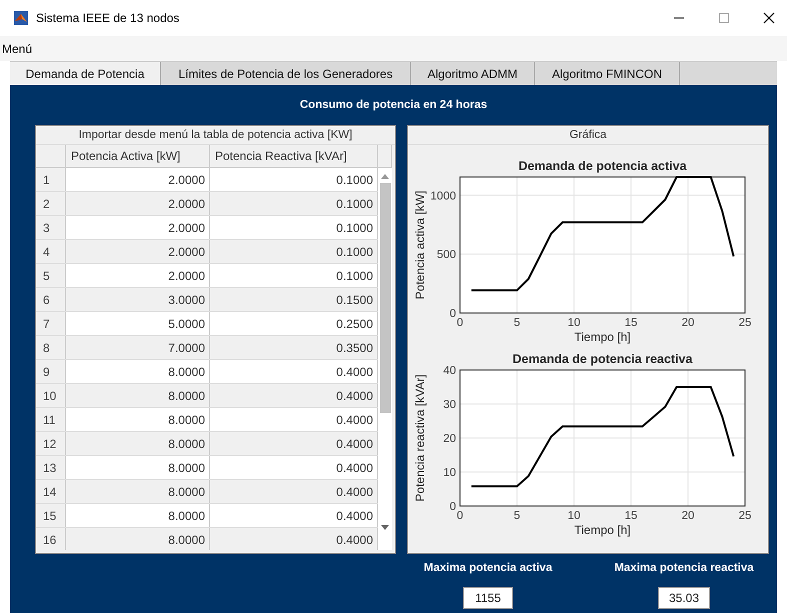 This screenshot has height=613, width=787. I want to click on app-icon, so click(21, 18).